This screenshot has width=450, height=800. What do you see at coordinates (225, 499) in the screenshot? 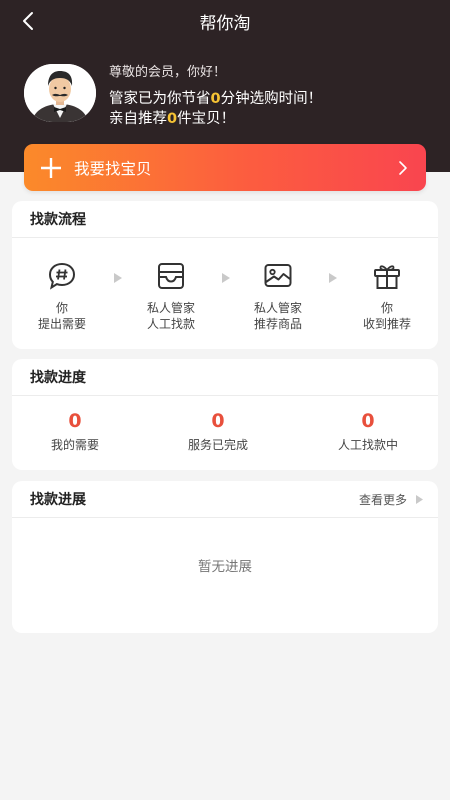
I see `development-card-header: 找款进展 查看更多` at bounding box center [225, 499].